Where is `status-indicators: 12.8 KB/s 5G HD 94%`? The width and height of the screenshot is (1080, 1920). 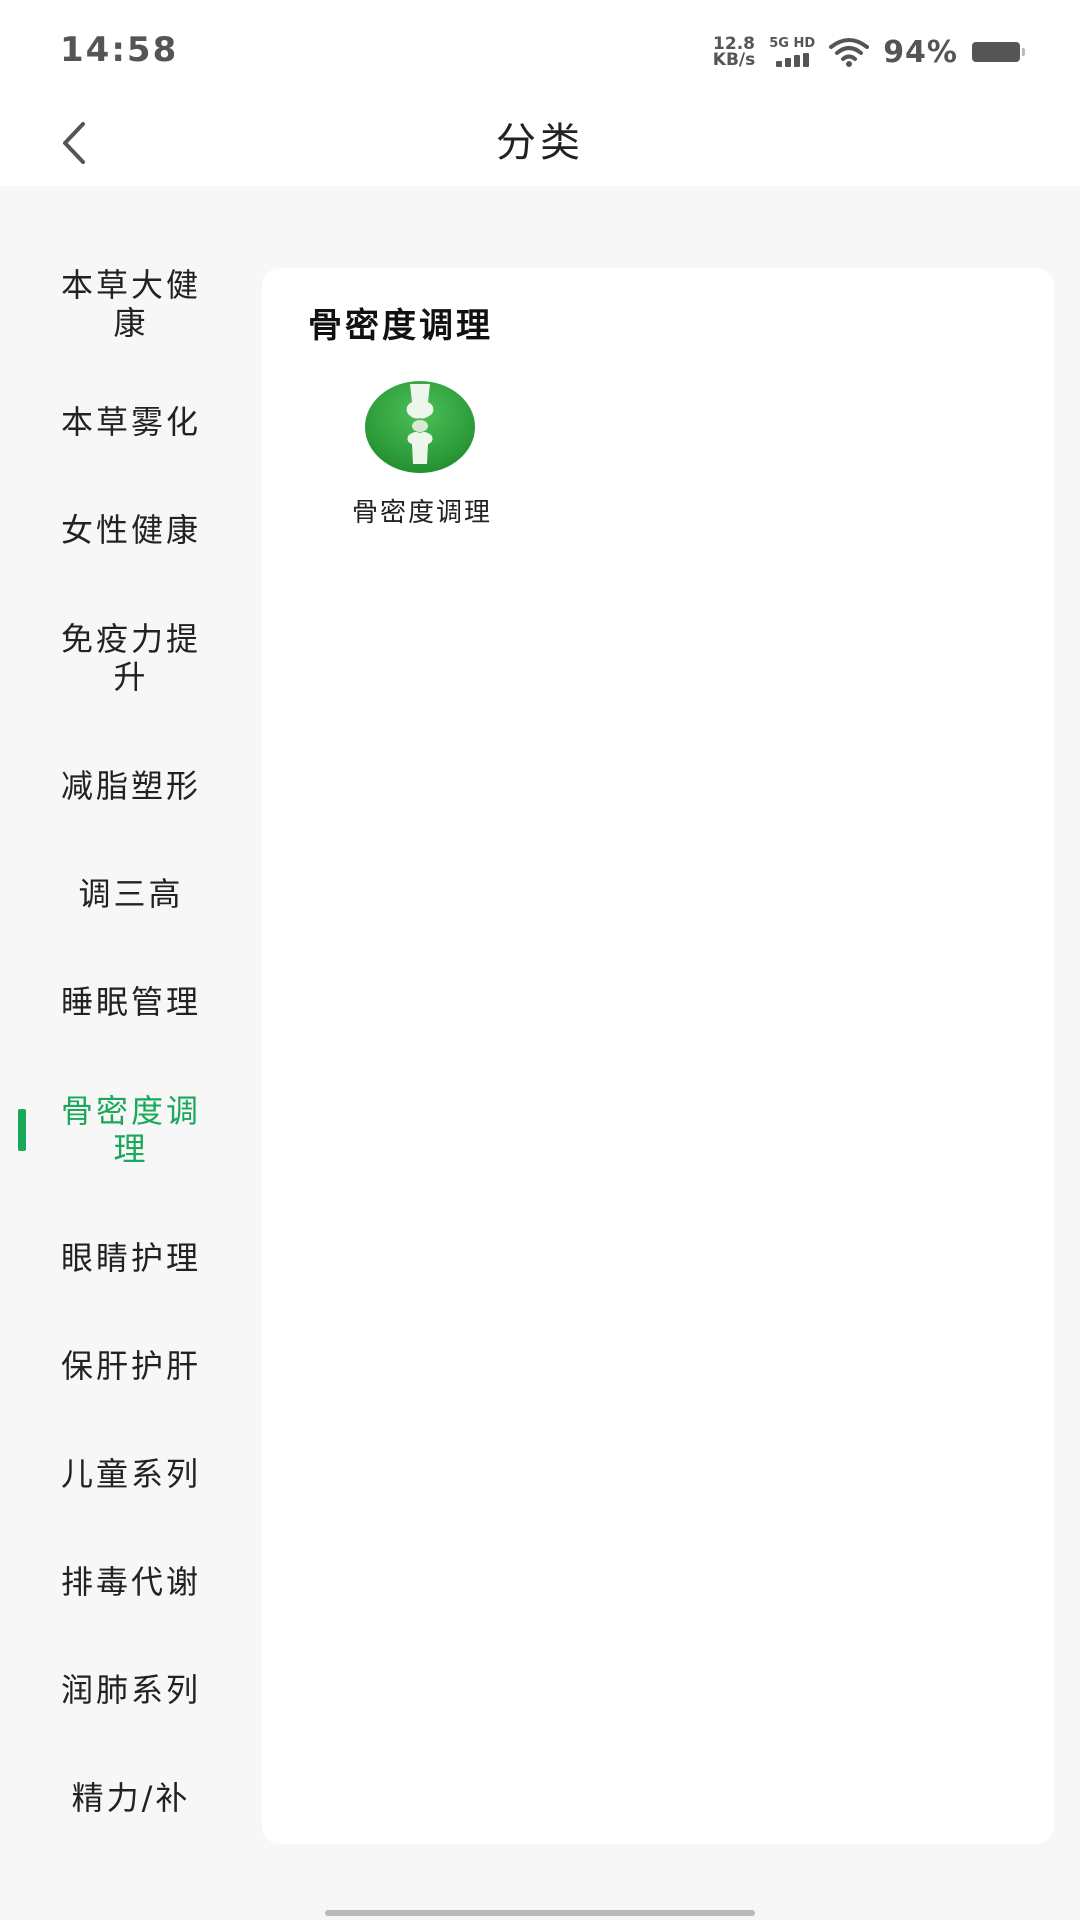
status-indicators: 12.8 KB/s 5G HD 94% is located at coordinates (868, 52).